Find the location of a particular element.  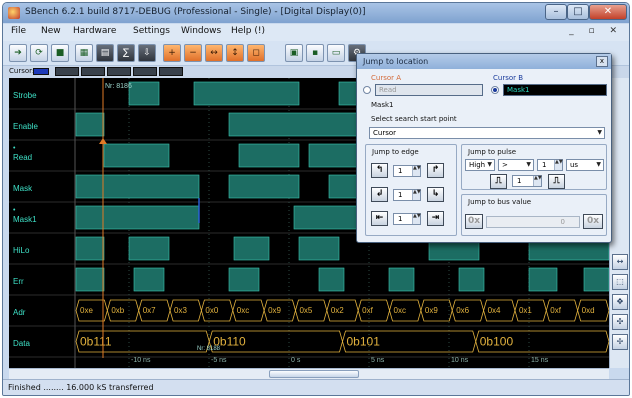

pulse-next-icon: ⎍ is located at coordinates (556, 181).